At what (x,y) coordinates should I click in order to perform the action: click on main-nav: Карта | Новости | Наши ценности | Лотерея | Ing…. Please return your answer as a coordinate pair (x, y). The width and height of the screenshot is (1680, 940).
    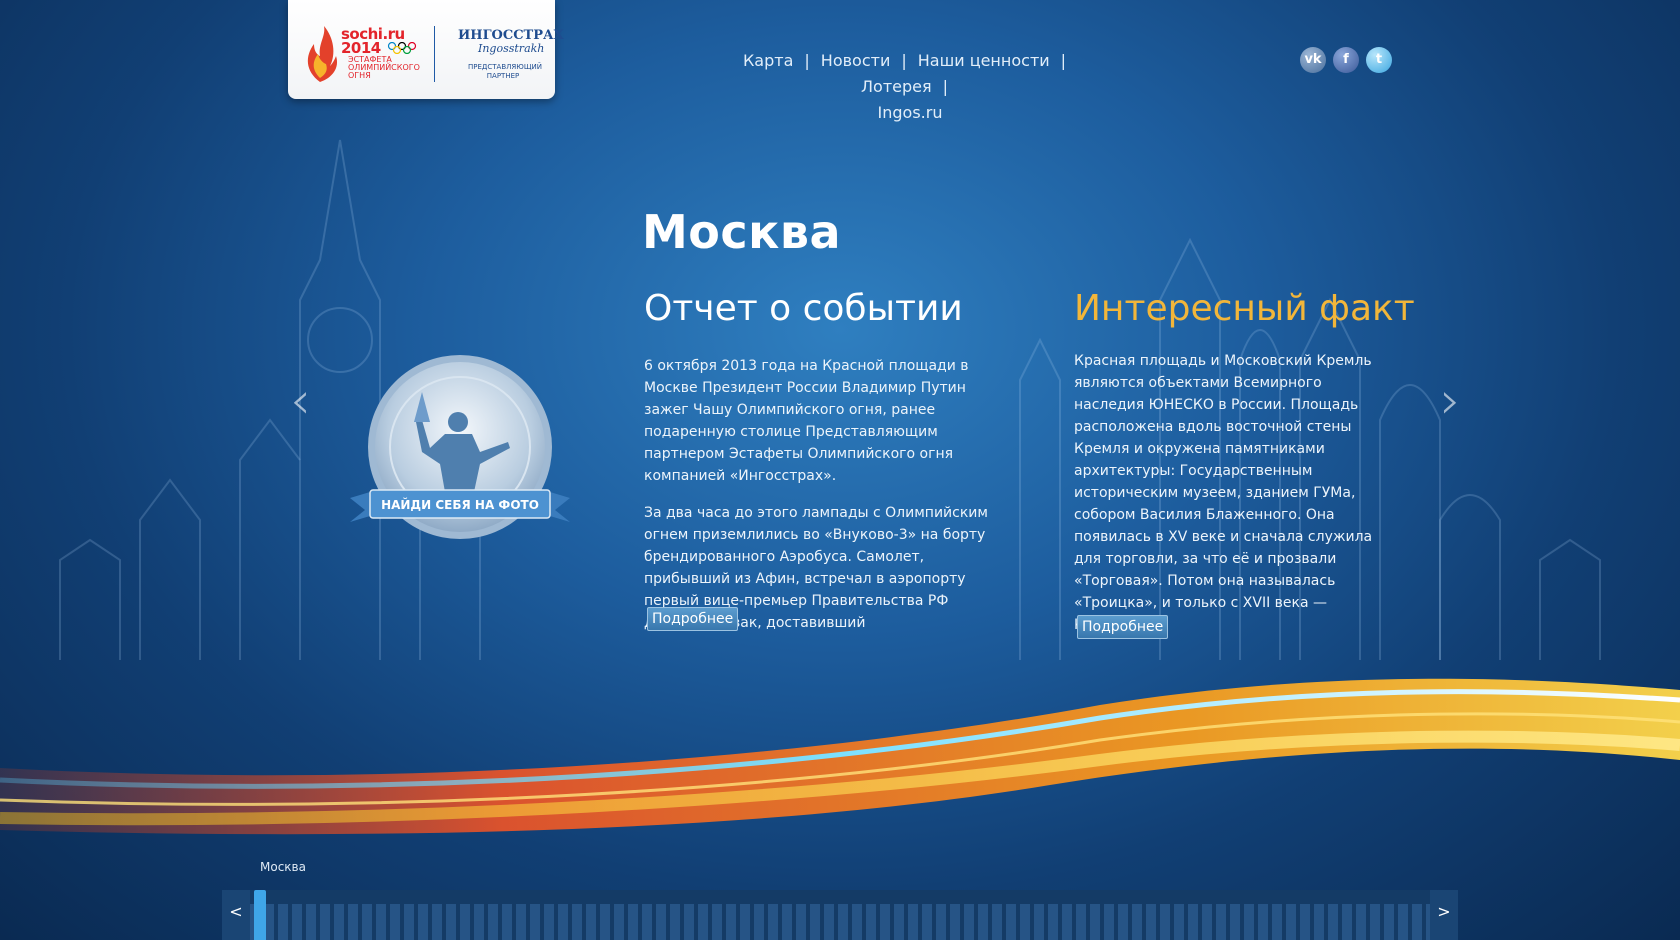
    Looking at the image, I should click on (910, 87).